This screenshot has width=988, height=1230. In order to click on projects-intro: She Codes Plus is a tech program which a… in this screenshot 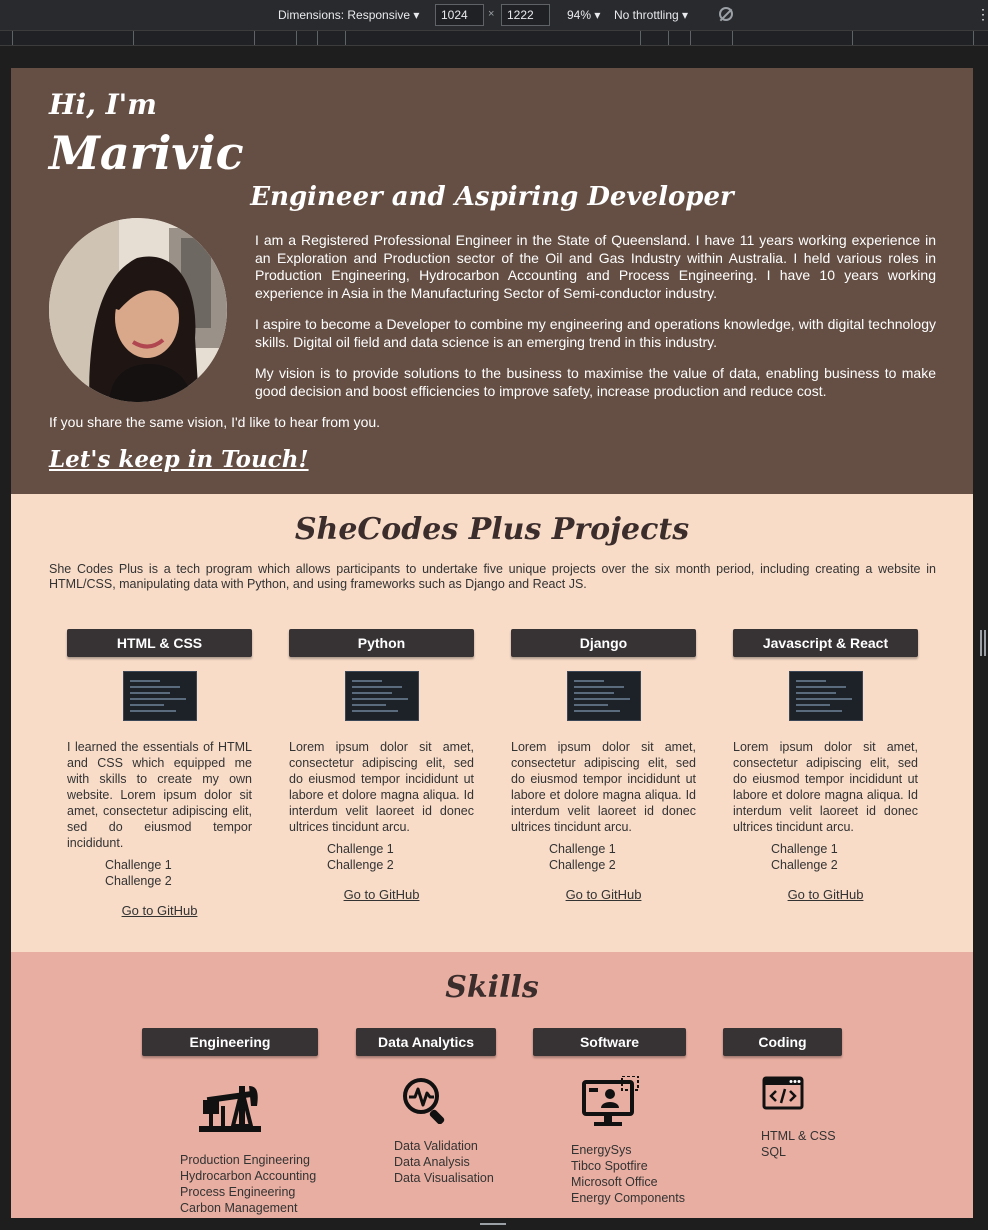, I will do `click(492, 576)`.